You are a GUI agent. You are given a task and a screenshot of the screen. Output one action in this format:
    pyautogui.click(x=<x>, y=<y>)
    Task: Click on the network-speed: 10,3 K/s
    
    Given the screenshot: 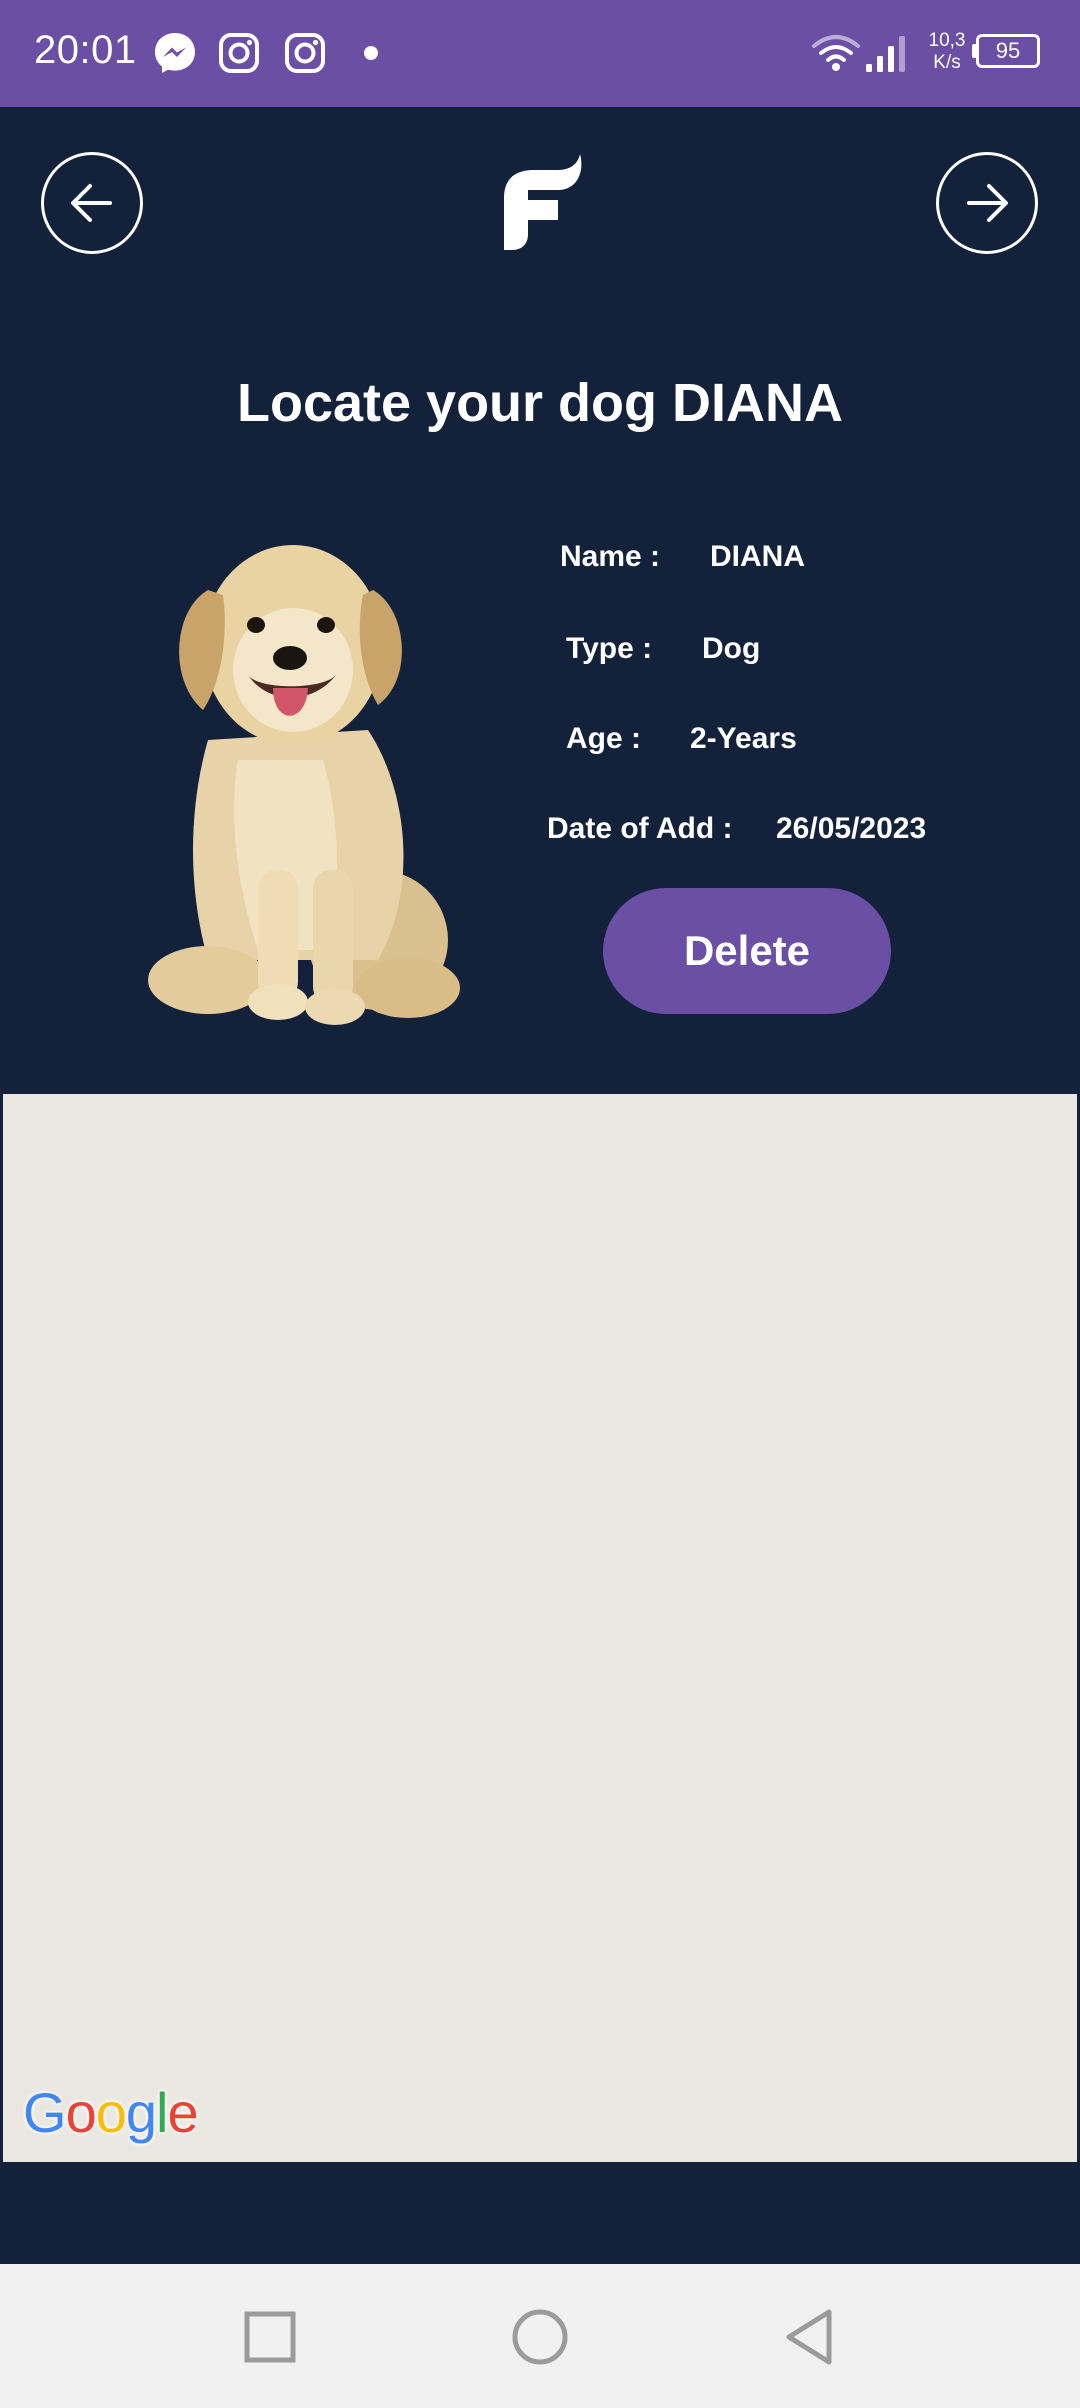 What is the action you would take?
    pyautogui.click(x=947, y=52)
    